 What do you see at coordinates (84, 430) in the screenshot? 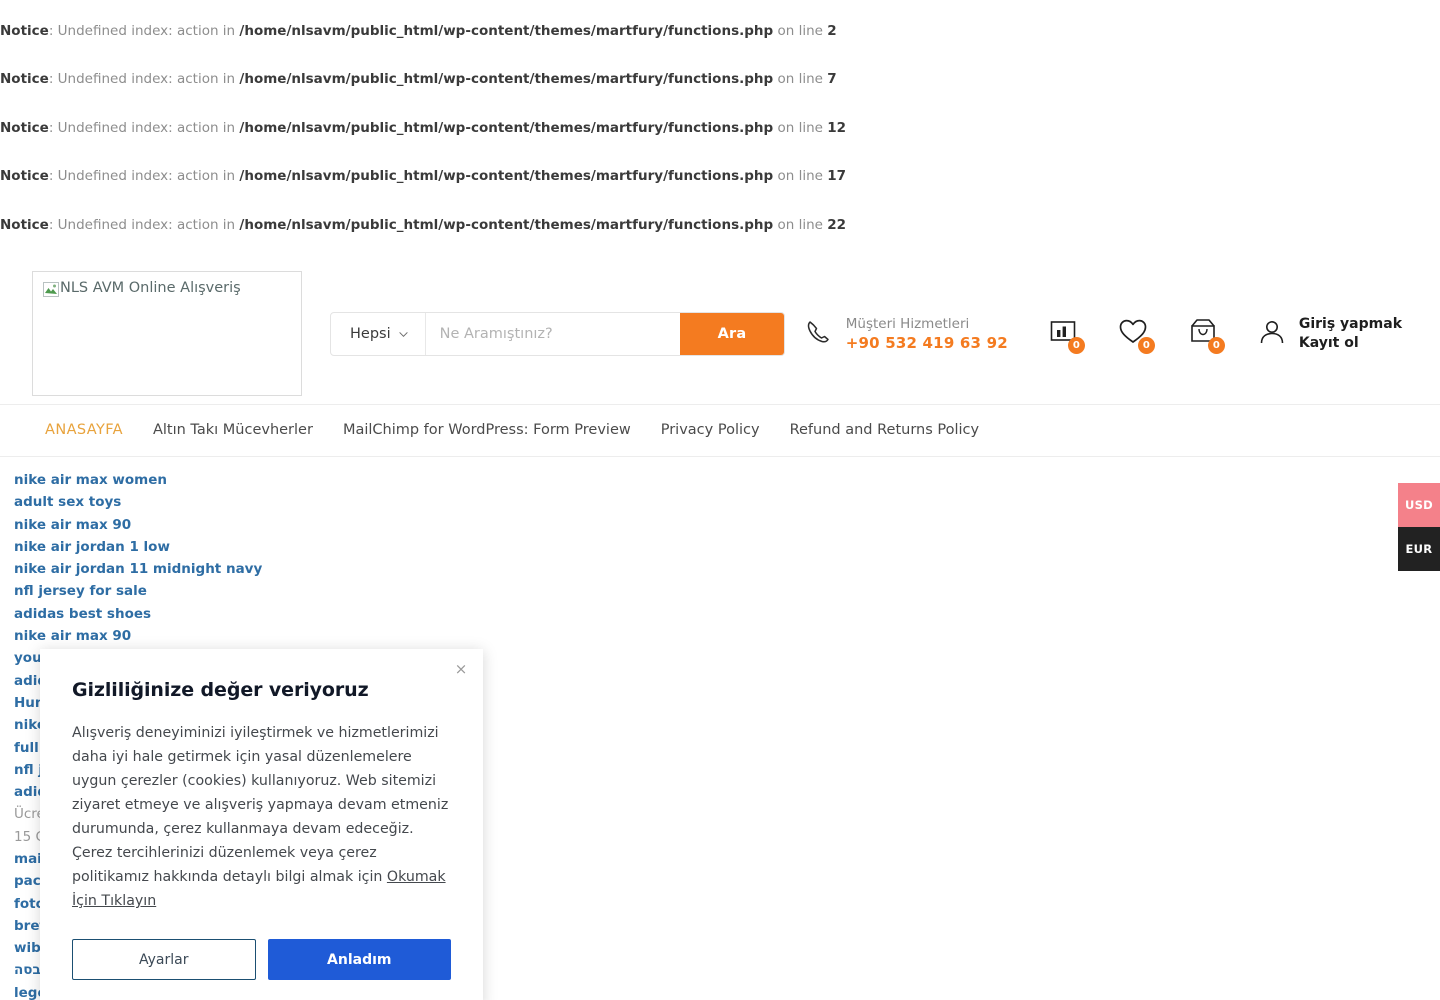
I see `nav-item-anasayfa: ANASAYFA` at bounding box center [84, 430].